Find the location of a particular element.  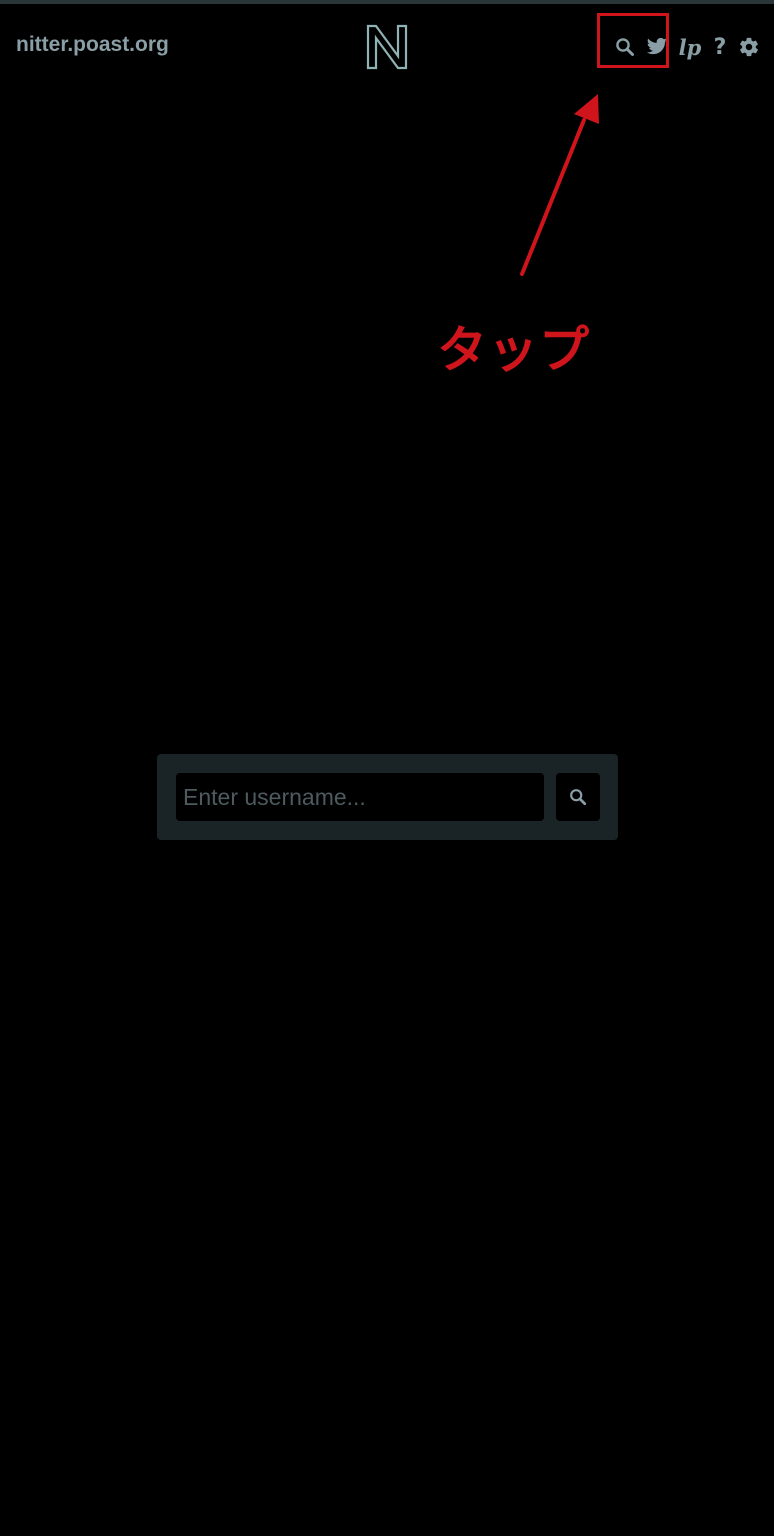

gear-icon is located at coordinates (749, 47).